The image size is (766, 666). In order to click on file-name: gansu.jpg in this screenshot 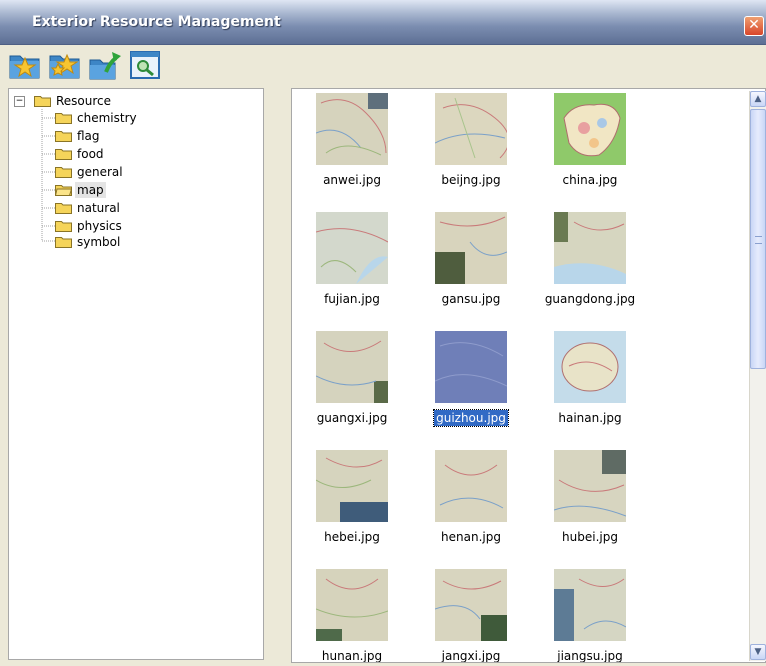, I will do `click(471, 299)`.